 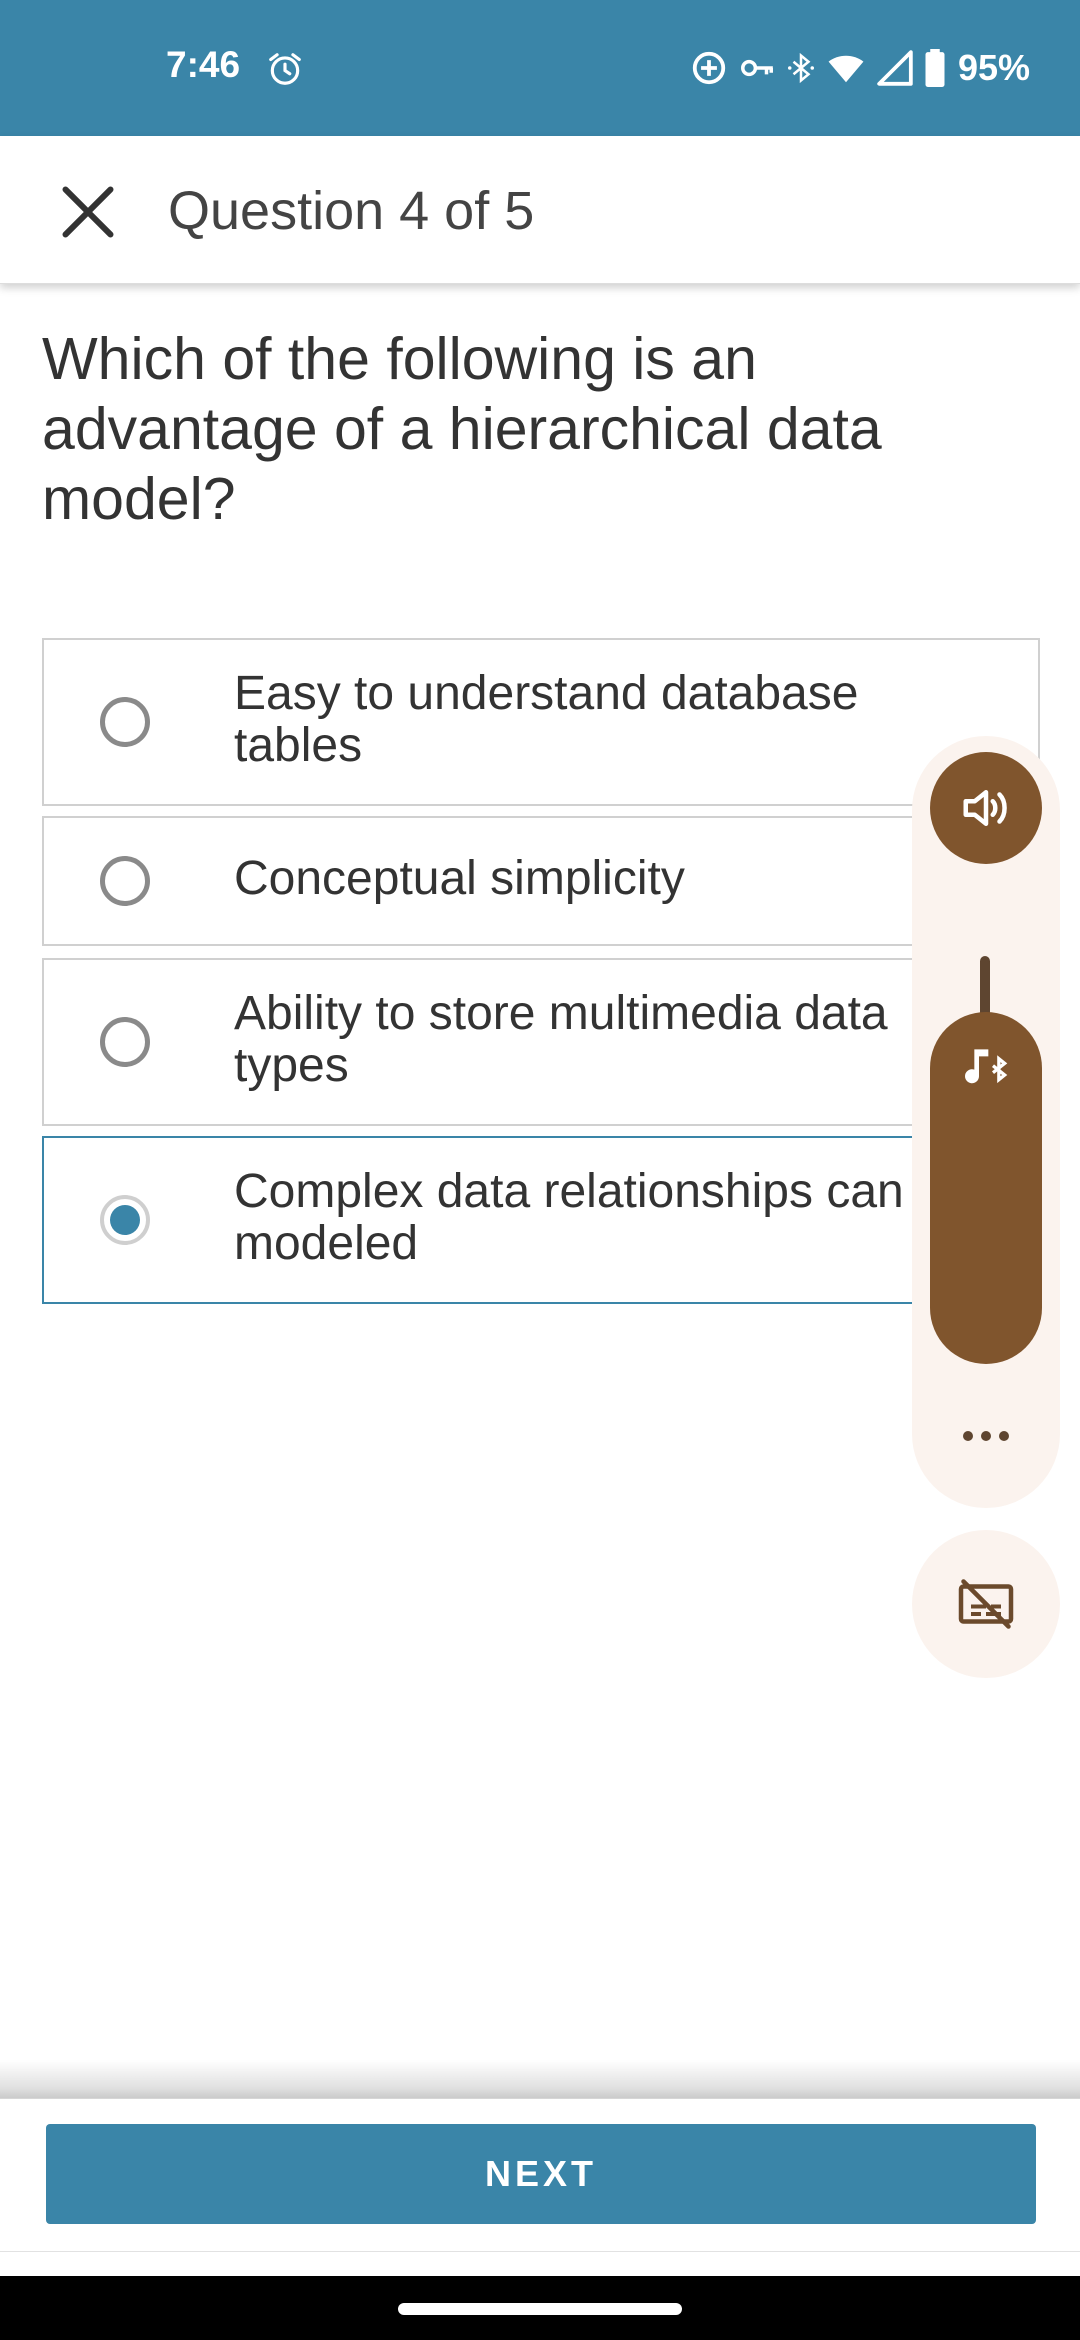 What do you see at coordinates (459, 879) in the screenshot?
I see `option-label-line1: Conceptual simplicity` at bounding box center [459, 879].